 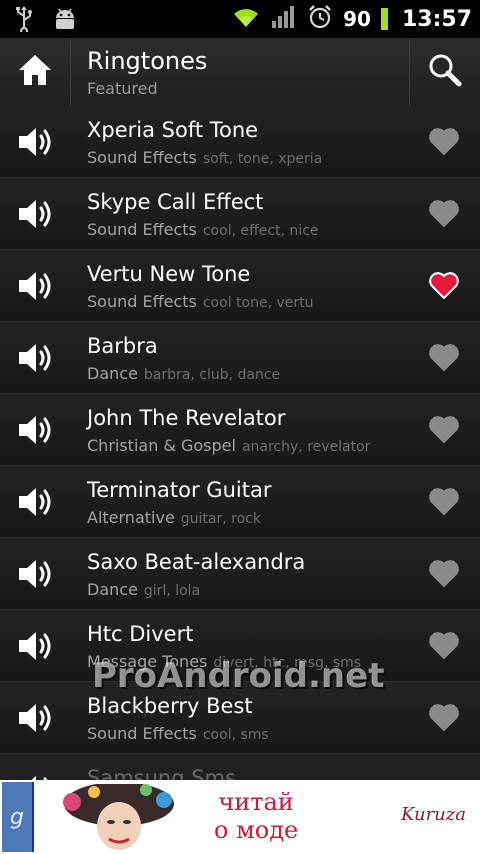 I want to click on list-item: Blackberry Best Sound Effects cool, sms, so click(x=240, y=718).